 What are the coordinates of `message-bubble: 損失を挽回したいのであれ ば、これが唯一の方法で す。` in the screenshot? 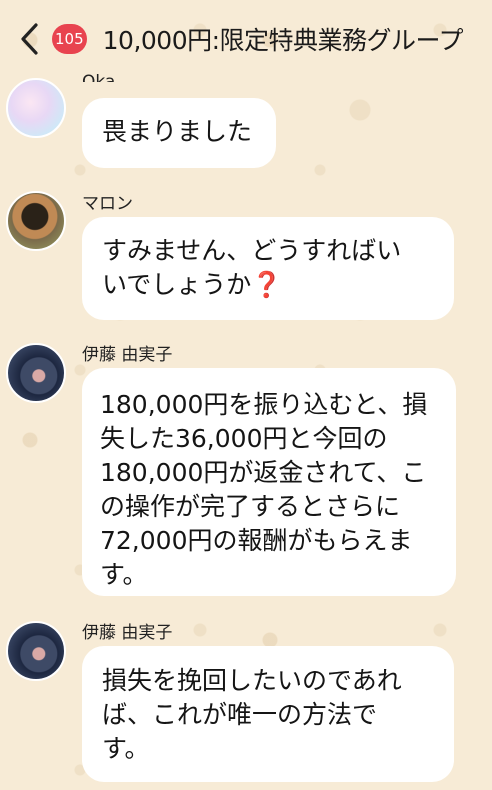 It's located at (268, 714).